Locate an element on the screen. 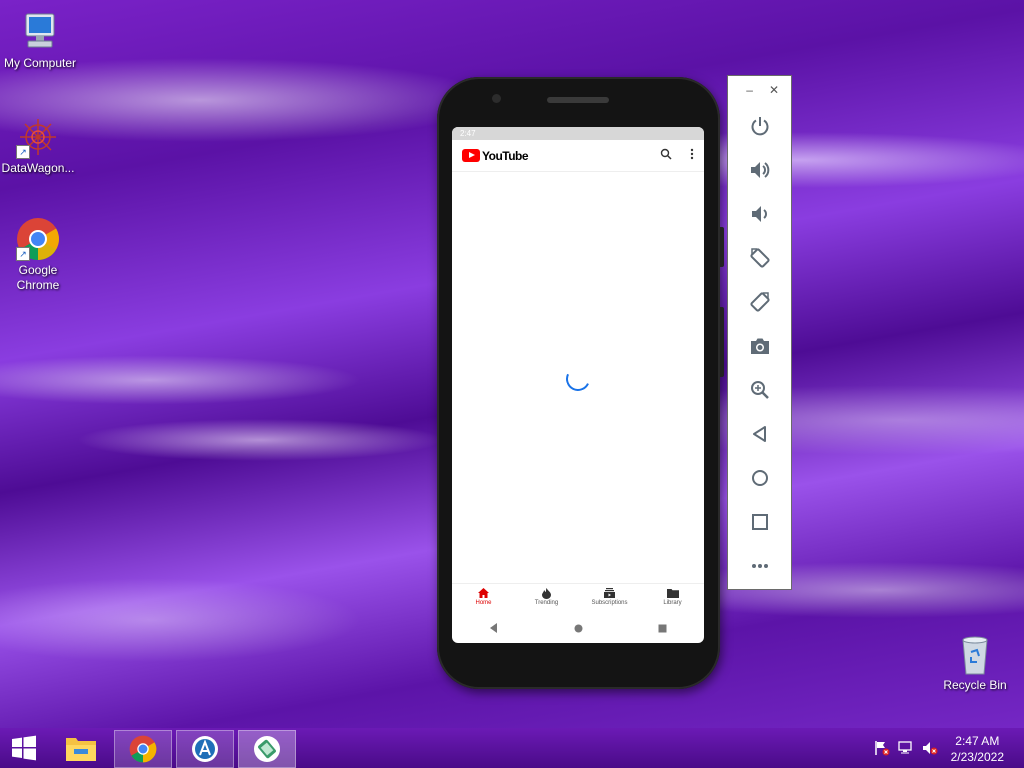  loading-spinner is located at coordinates (578, 379).